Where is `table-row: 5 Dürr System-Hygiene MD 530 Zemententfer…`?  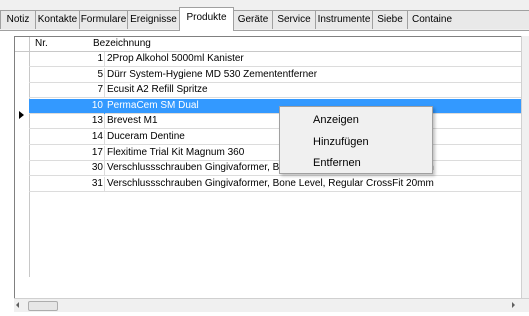 table-row: 5 Dürr System-Hygiene MD 530 Zemententfer… is located at coordinates (279, 75).